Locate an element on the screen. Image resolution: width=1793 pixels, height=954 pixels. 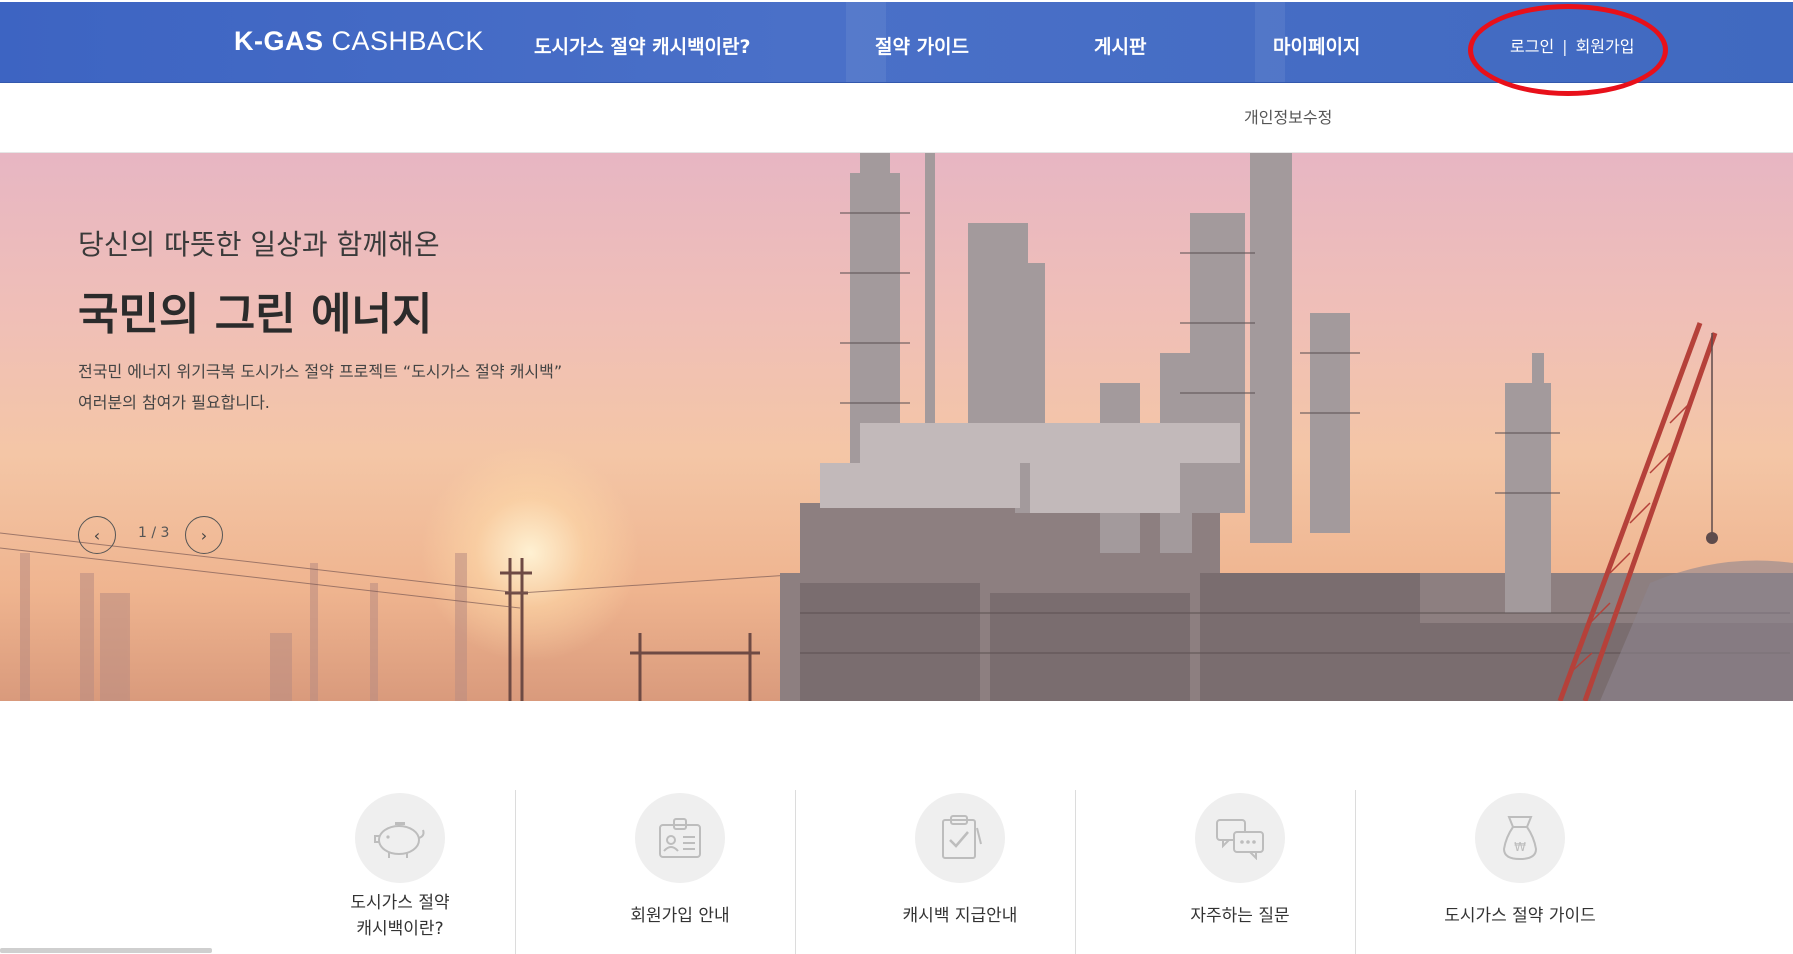
piggy-bank-icon is located at coordinates (399, 840).